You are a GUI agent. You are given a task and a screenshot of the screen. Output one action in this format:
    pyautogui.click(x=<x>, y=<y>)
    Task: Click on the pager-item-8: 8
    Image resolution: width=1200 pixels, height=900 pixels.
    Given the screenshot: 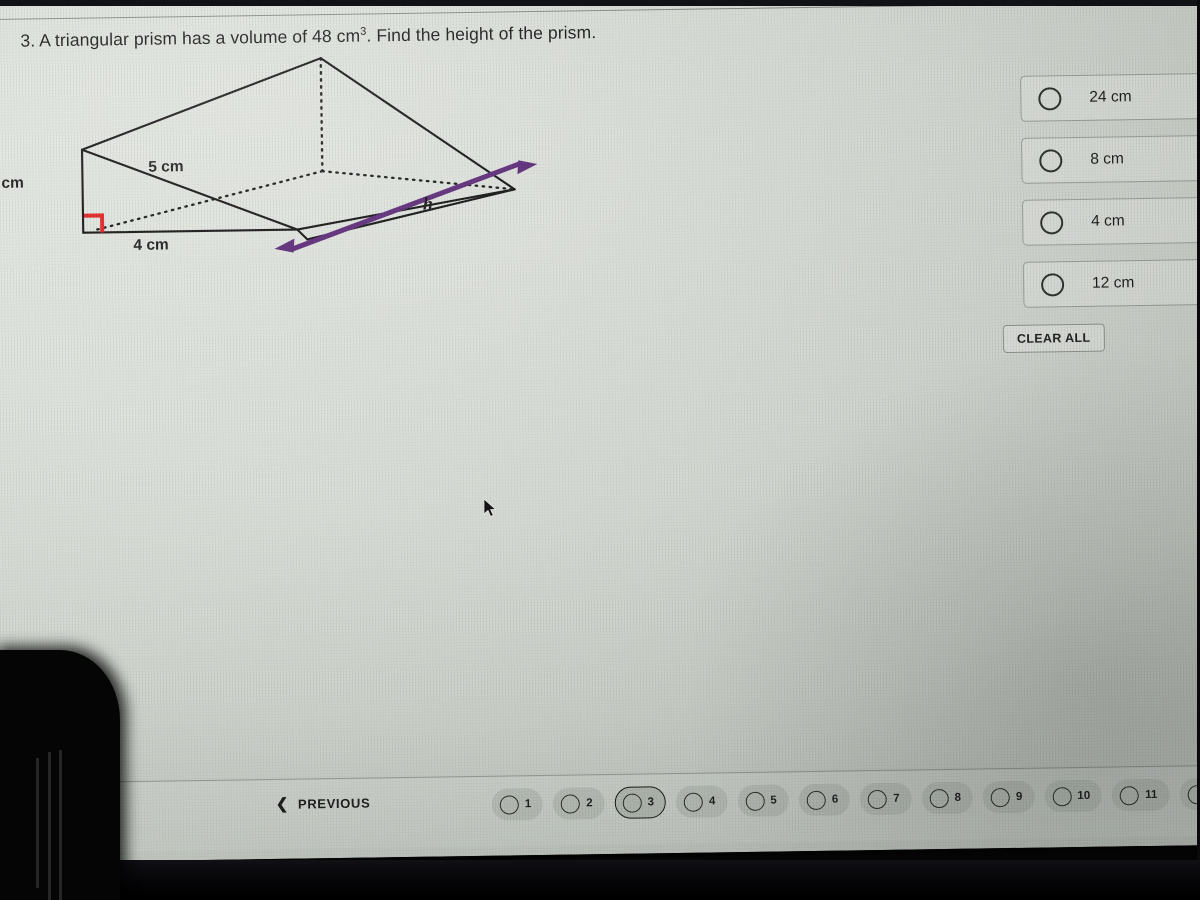 What is the action you would take?
    pyautogui.click(x=947, y=798)
    